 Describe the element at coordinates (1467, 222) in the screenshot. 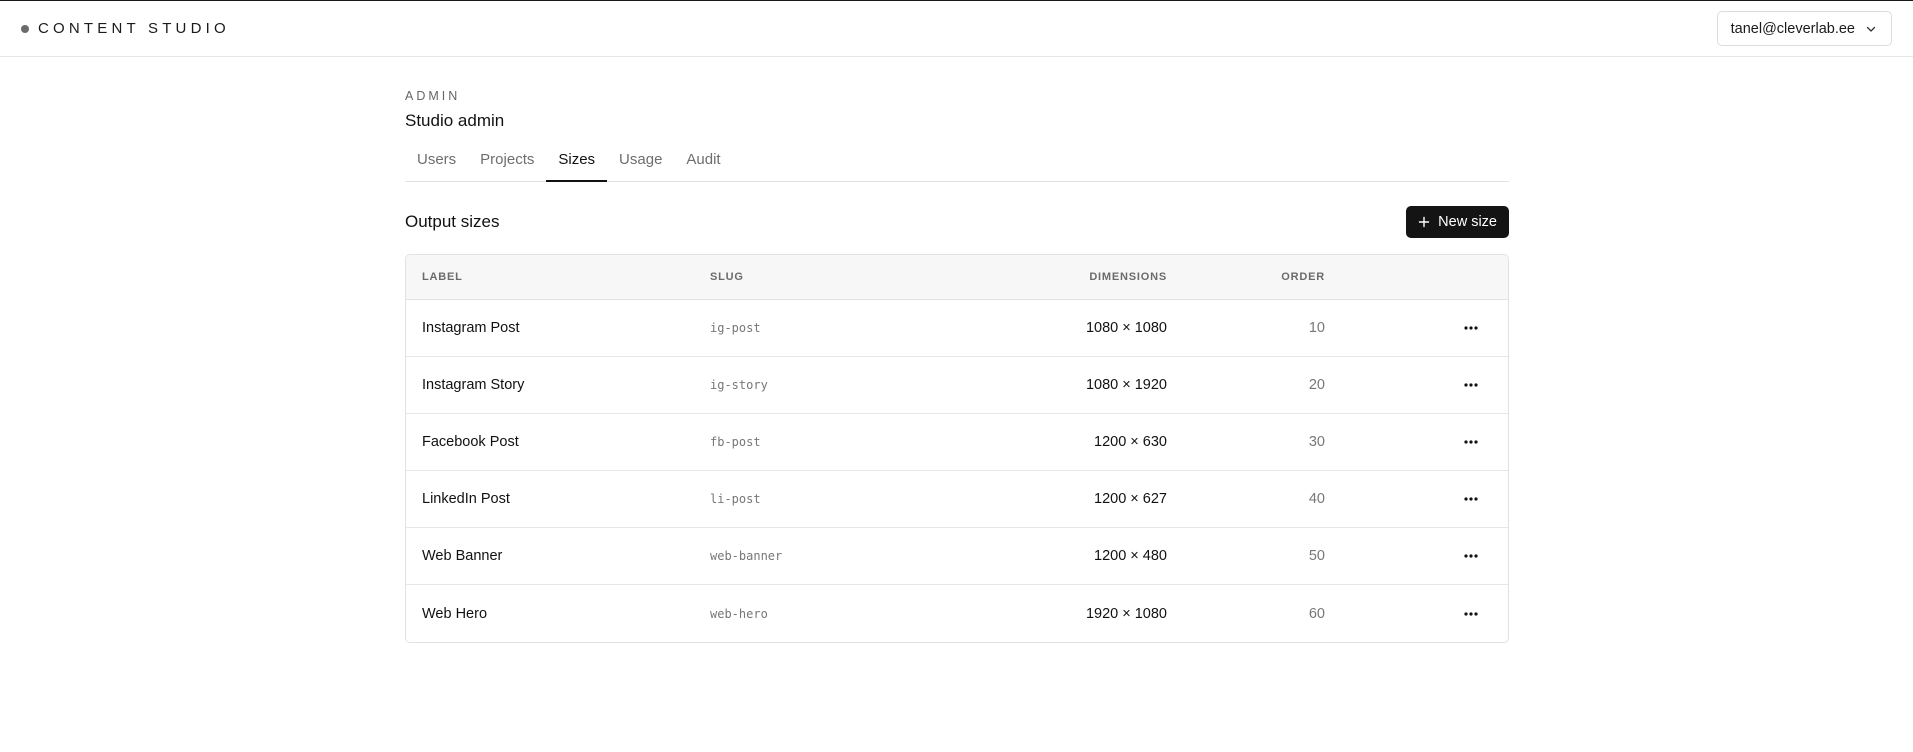

I see `new-size-label: New size` at that location.